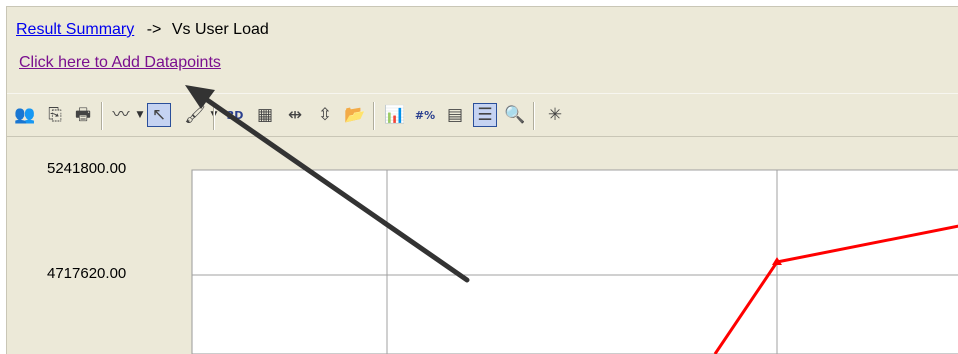 The width and height of the screenshot is (958, 354). Describe the element at coordinates (515, 115) in the screenshot. I see `zoom-icon: 🔍` at that location.